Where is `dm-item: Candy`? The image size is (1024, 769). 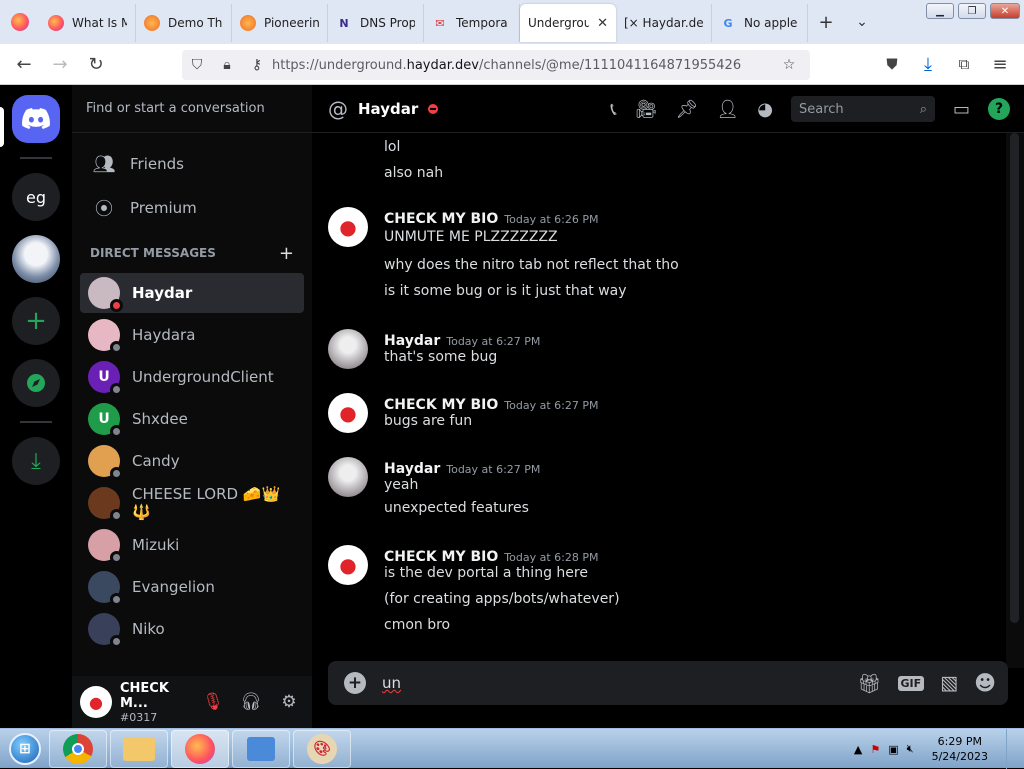 dm-item: Candy is located at coordinates (192, 461).